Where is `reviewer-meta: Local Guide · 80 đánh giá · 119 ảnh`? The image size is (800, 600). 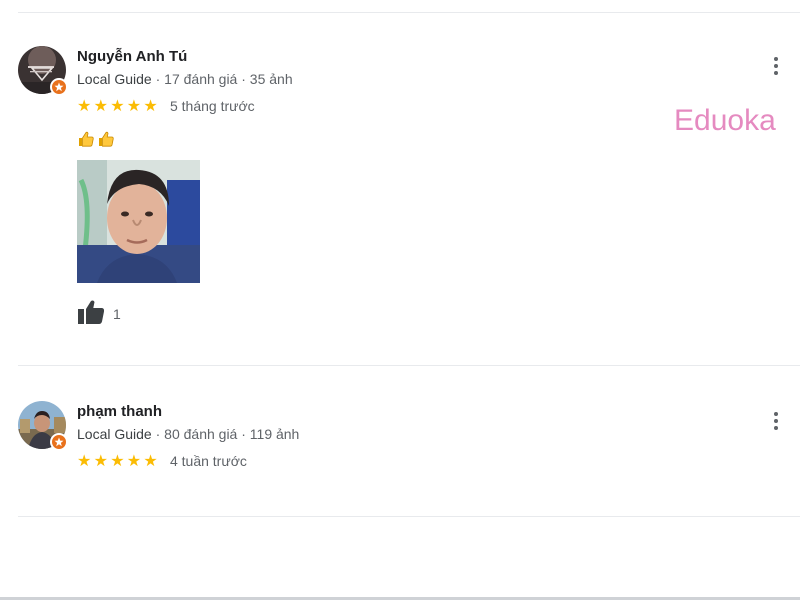 reviewer-meta: Local Guide · 80 đánh giá · 119 ảnh is located at coordinates (188, 434).